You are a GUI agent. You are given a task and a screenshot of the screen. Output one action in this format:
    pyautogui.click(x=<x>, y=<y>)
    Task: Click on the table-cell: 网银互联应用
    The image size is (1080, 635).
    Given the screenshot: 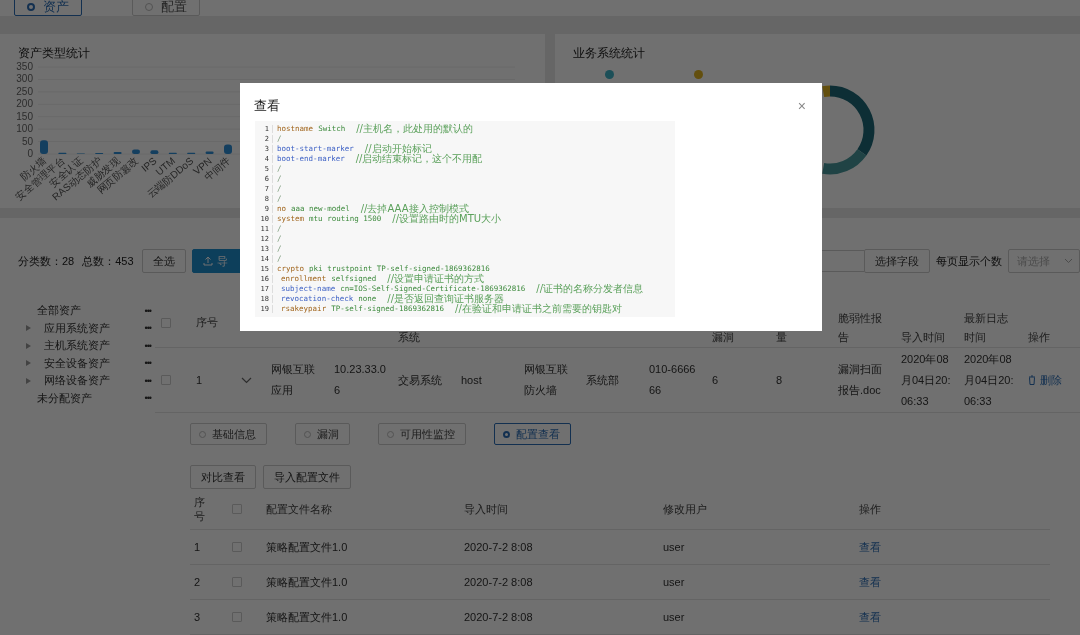 What is the action you would take?
    pyautogui.click(x=296, y=380)
    